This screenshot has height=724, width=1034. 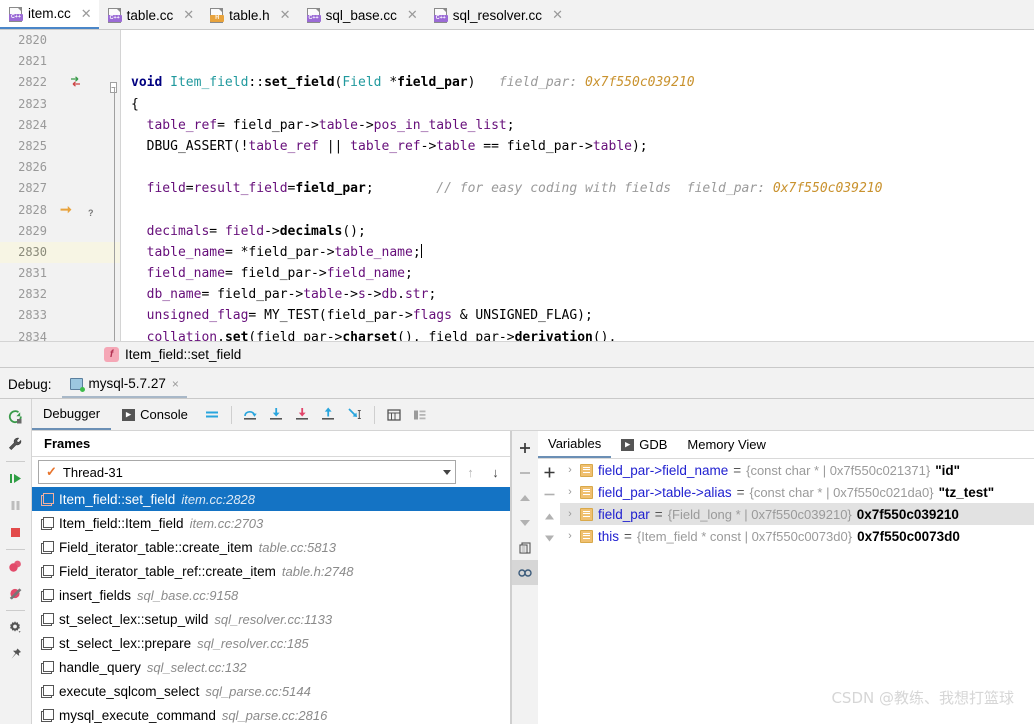 I want to click on evaluate-expression-icon, so click(x=394, y=415).